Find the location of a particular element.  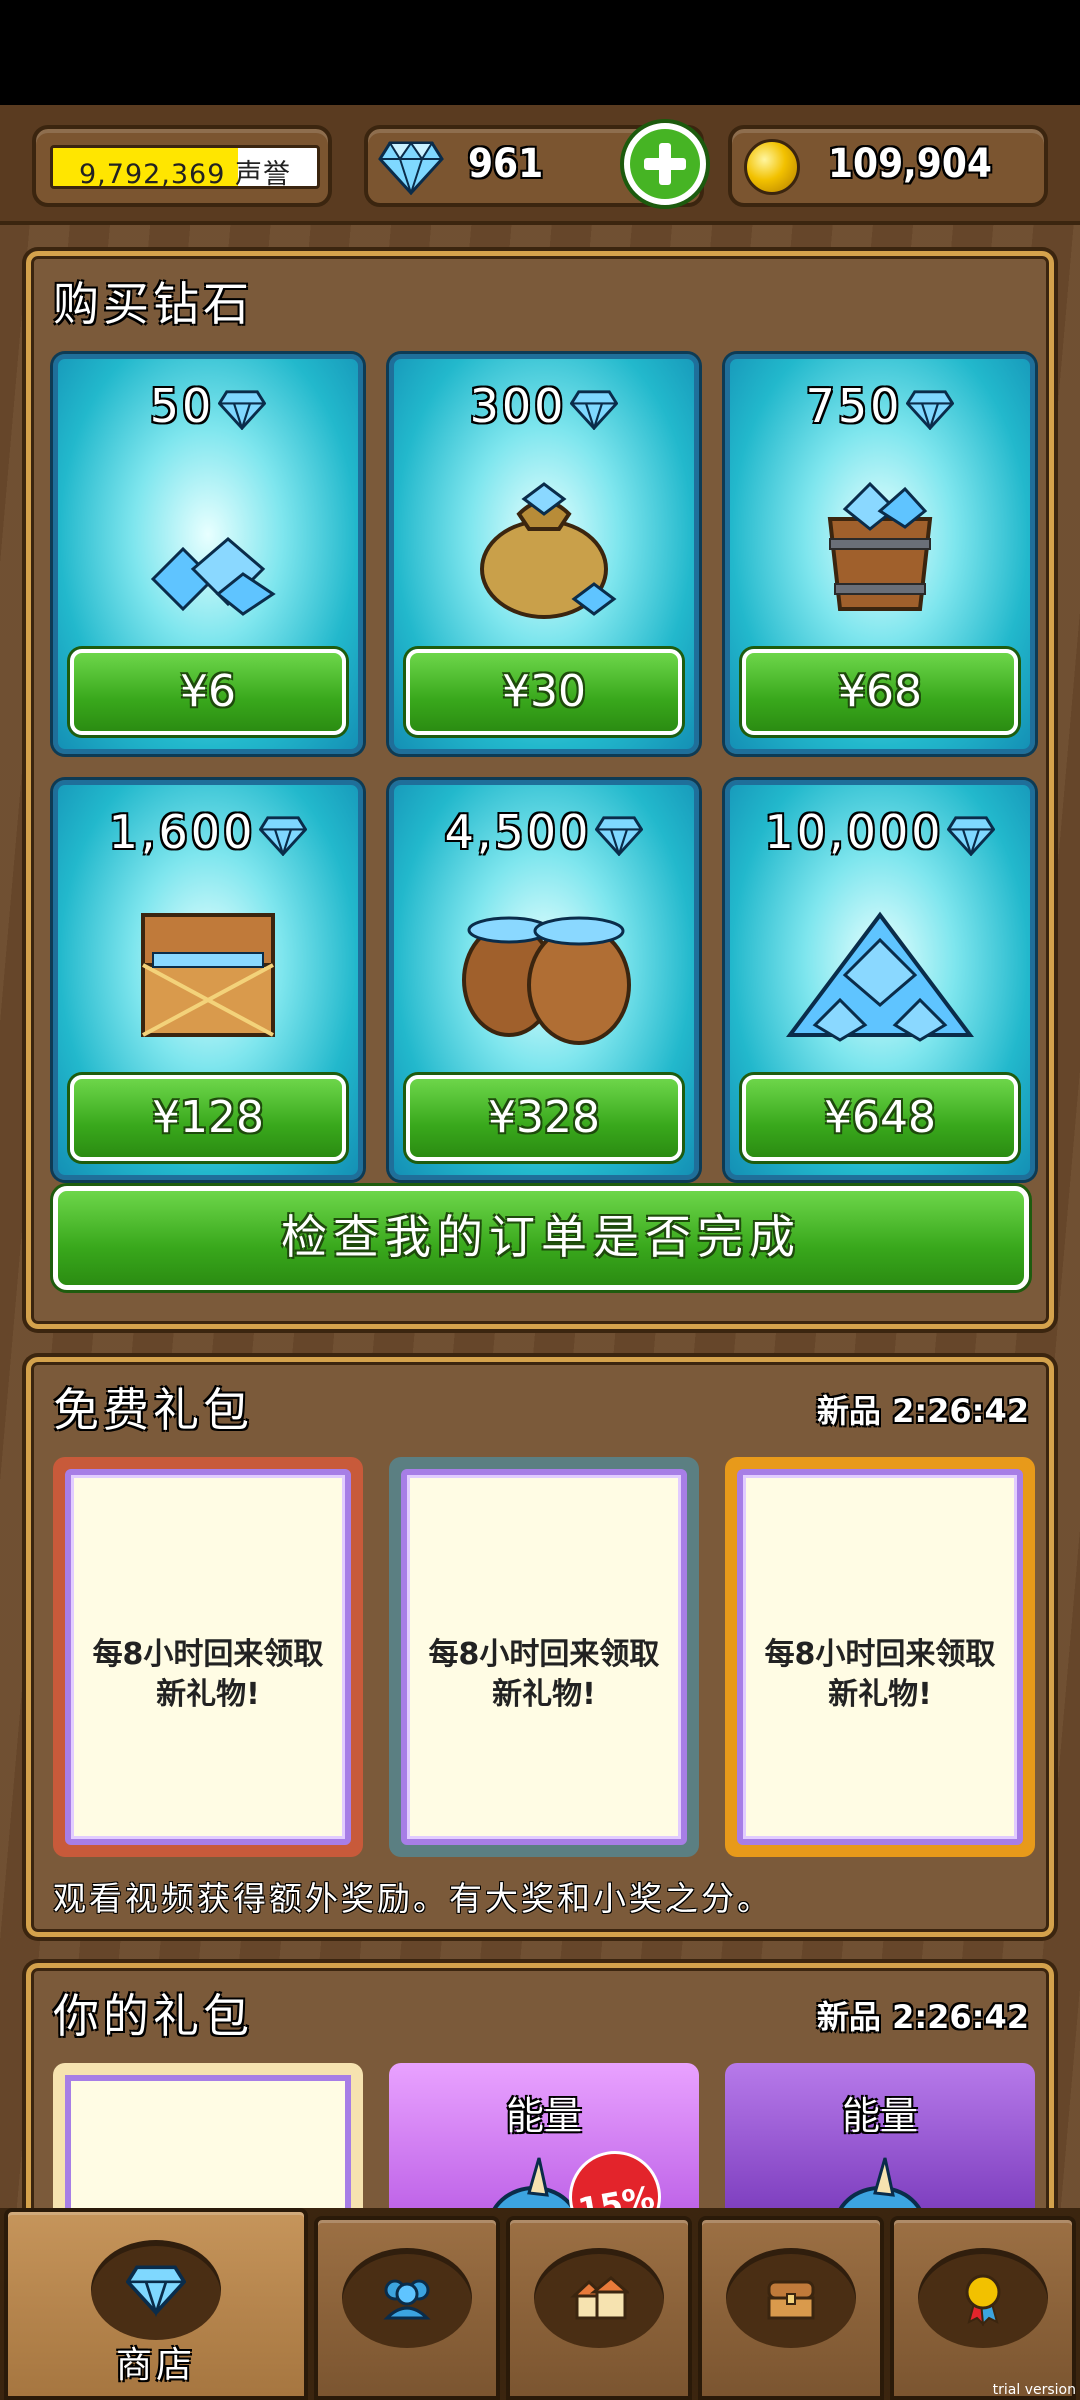

price-button: ¥128 is located at coordinates (208, 1118).